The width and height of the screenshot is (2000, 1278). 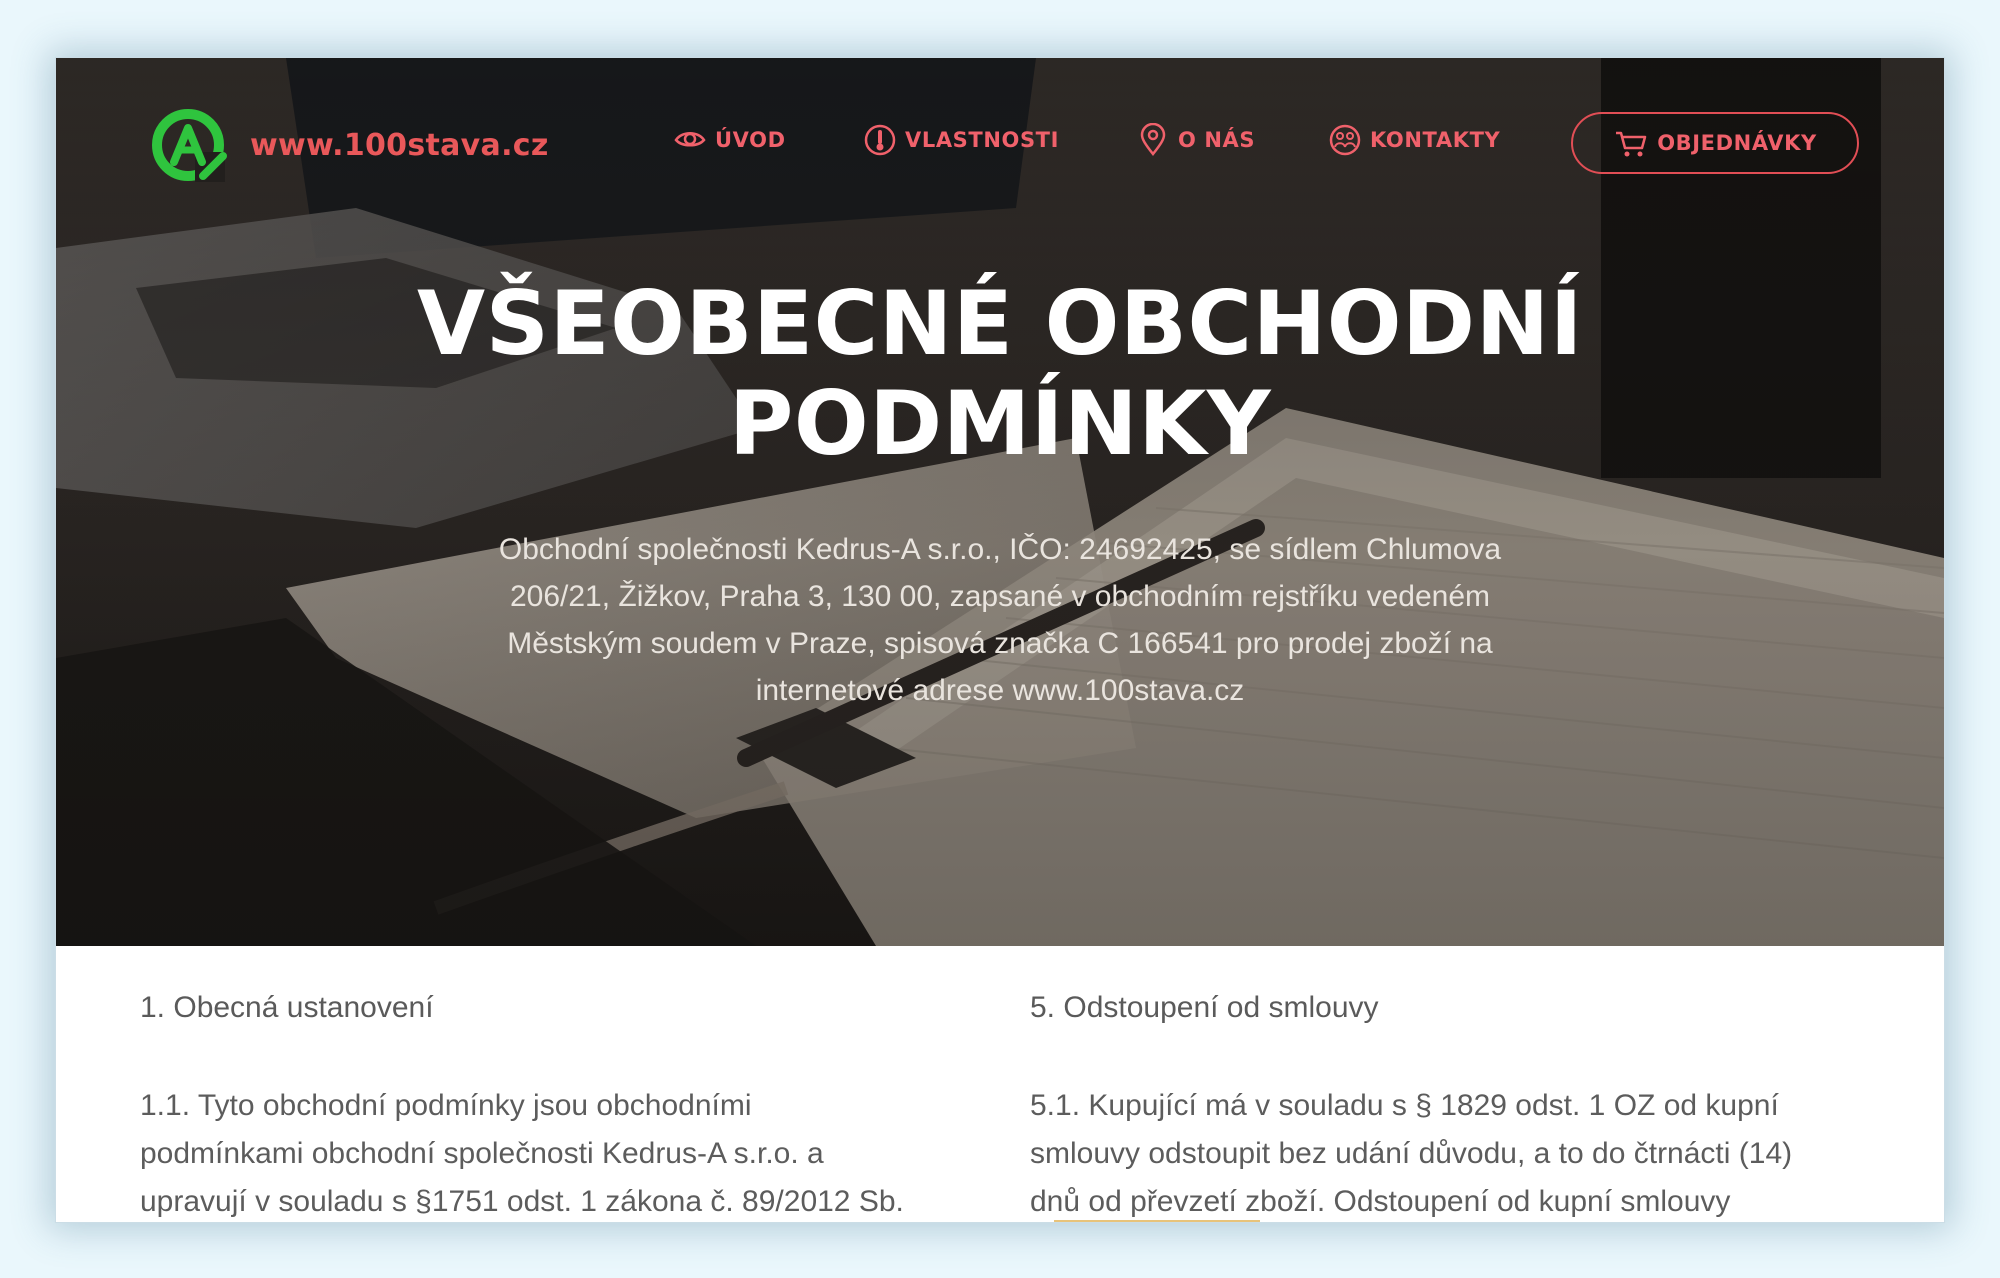 I want to click on site-logo, so click(x=188, y=145).